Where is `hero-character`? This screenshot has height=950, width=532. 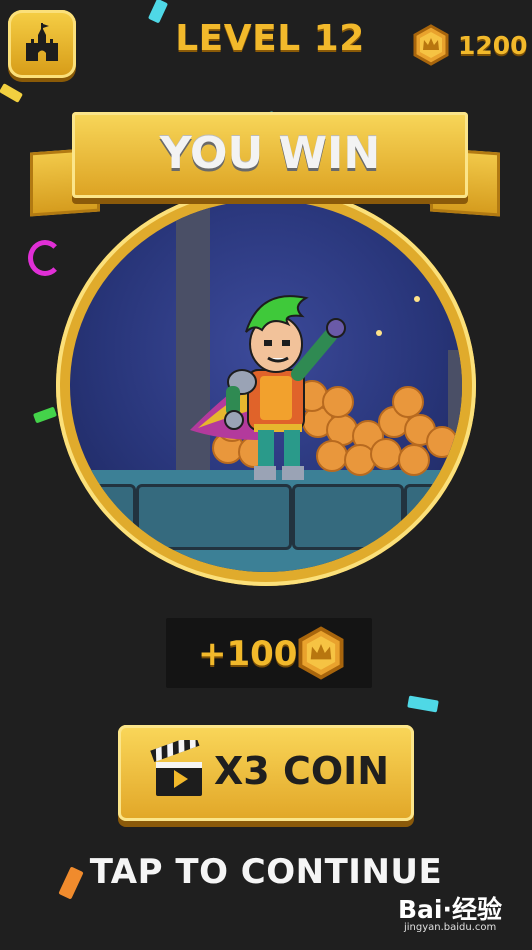
hero-character is located at coordinates (268, 387).